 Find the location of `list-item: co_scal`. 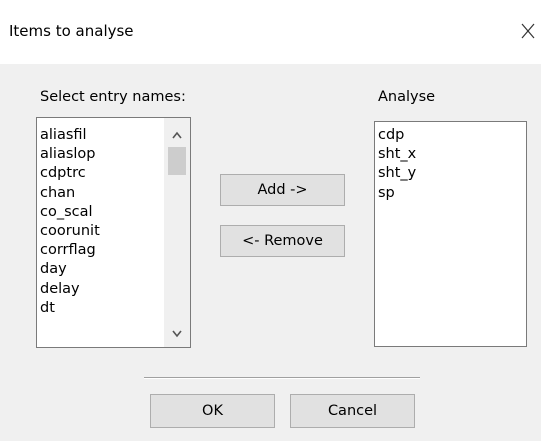

list-item: co_scal is located at coordinates (101, 212).